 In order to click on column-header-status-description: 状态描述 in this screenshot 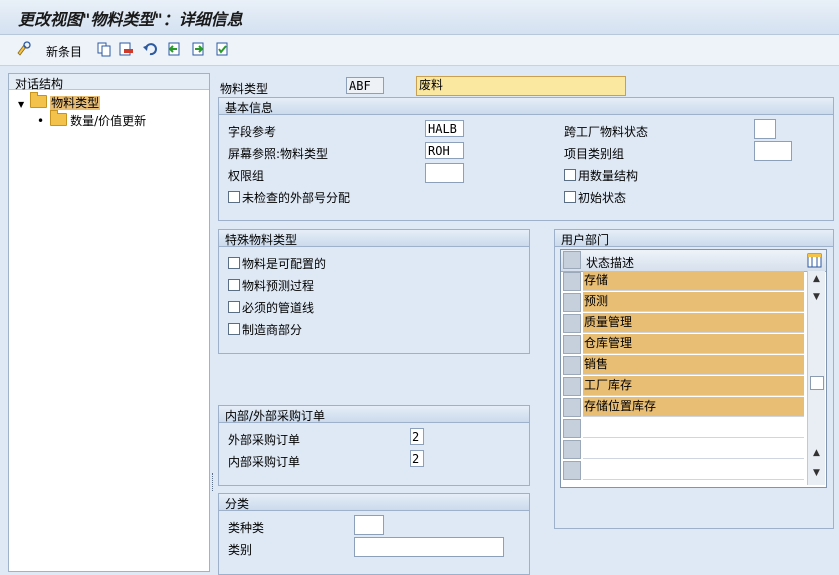, I will do `click(610, 262)`.